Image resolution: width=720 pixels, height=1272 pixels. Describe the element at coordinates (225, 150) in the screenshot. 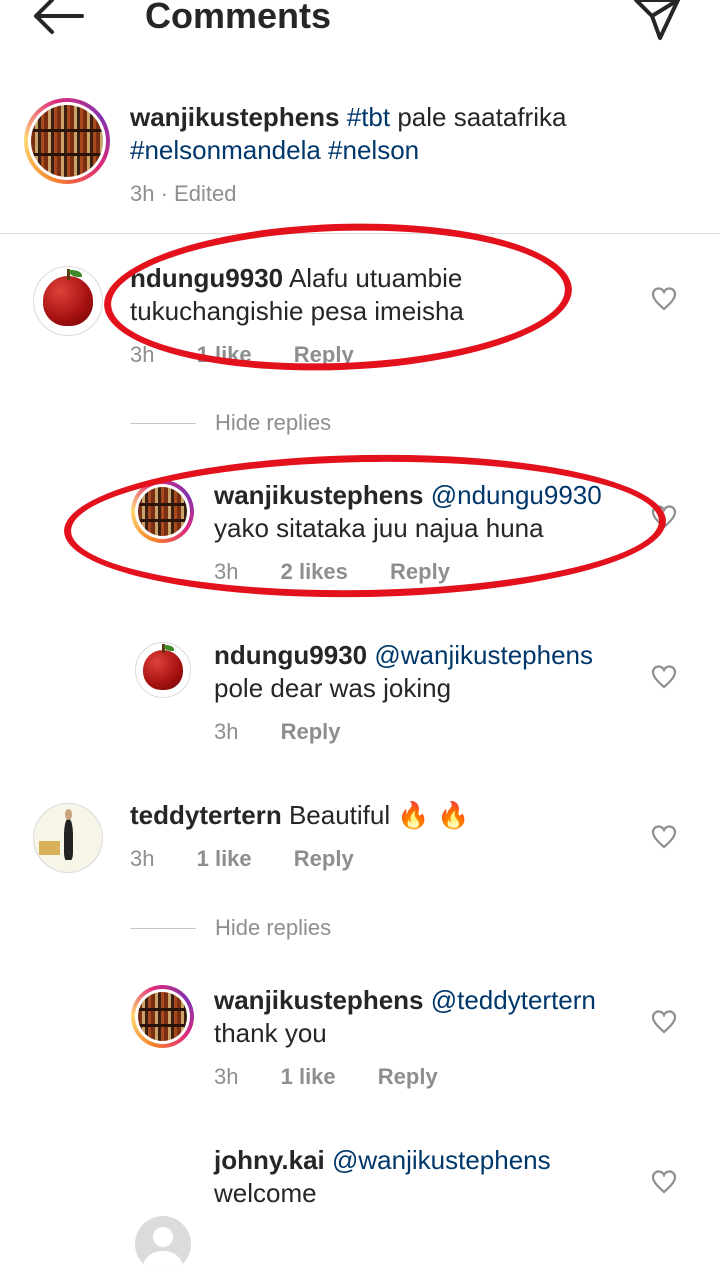

I see `hashtag-link: #nelsonmandela` at that location.